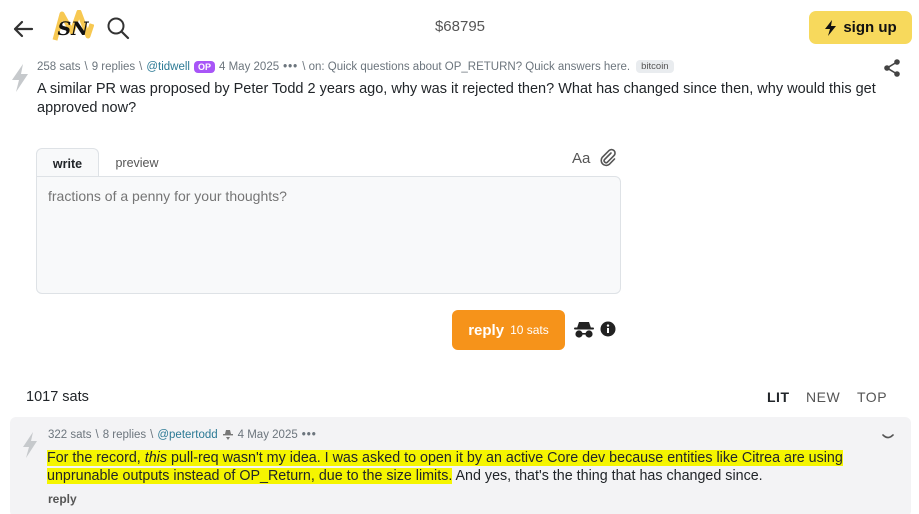  Describe the element at coordinates (581, 158) in the screenshot. I see `text-format-icon: Aa` at that location.